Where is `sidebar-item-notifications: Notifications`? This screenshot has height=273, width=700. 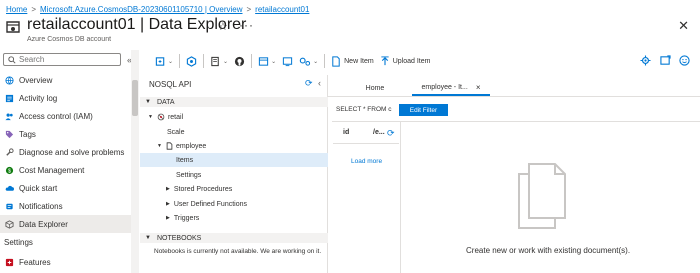 sidebar-item-notifications: Notifications is located at coordinates (65, 206).